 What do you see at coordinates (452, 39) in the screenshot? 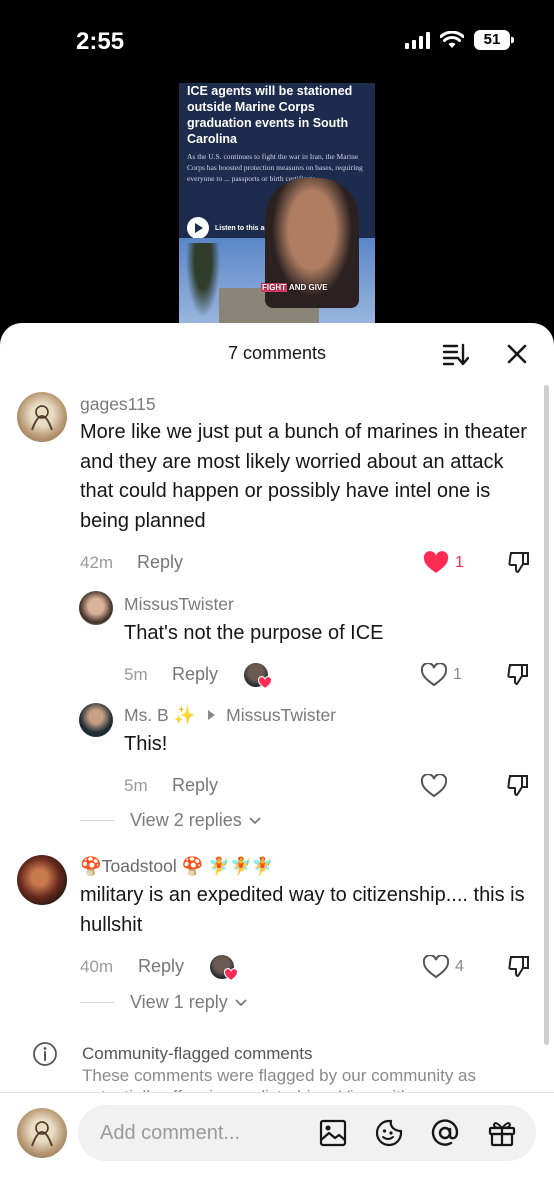
I see `wifi-icon` at bounding box center [452, 39].